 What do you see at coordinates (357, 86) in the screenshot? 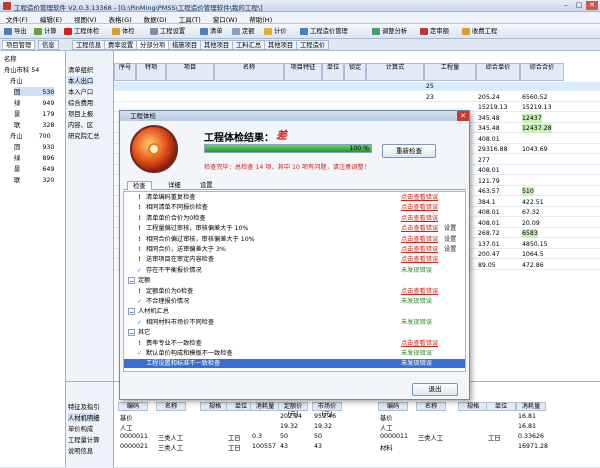
I see `grid-row: 25` at bounding box center [357, 86].